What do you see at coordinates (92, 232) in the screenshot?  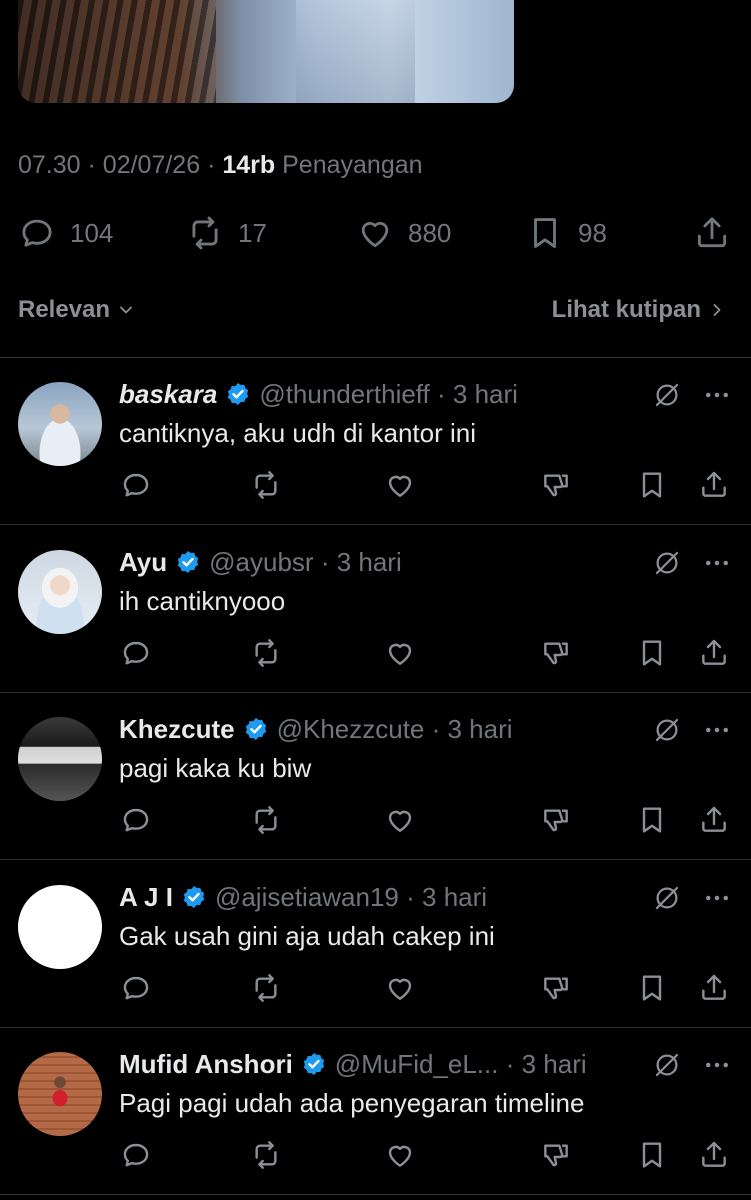 I see `reply-count: 104` at bounding box center [92, 232].